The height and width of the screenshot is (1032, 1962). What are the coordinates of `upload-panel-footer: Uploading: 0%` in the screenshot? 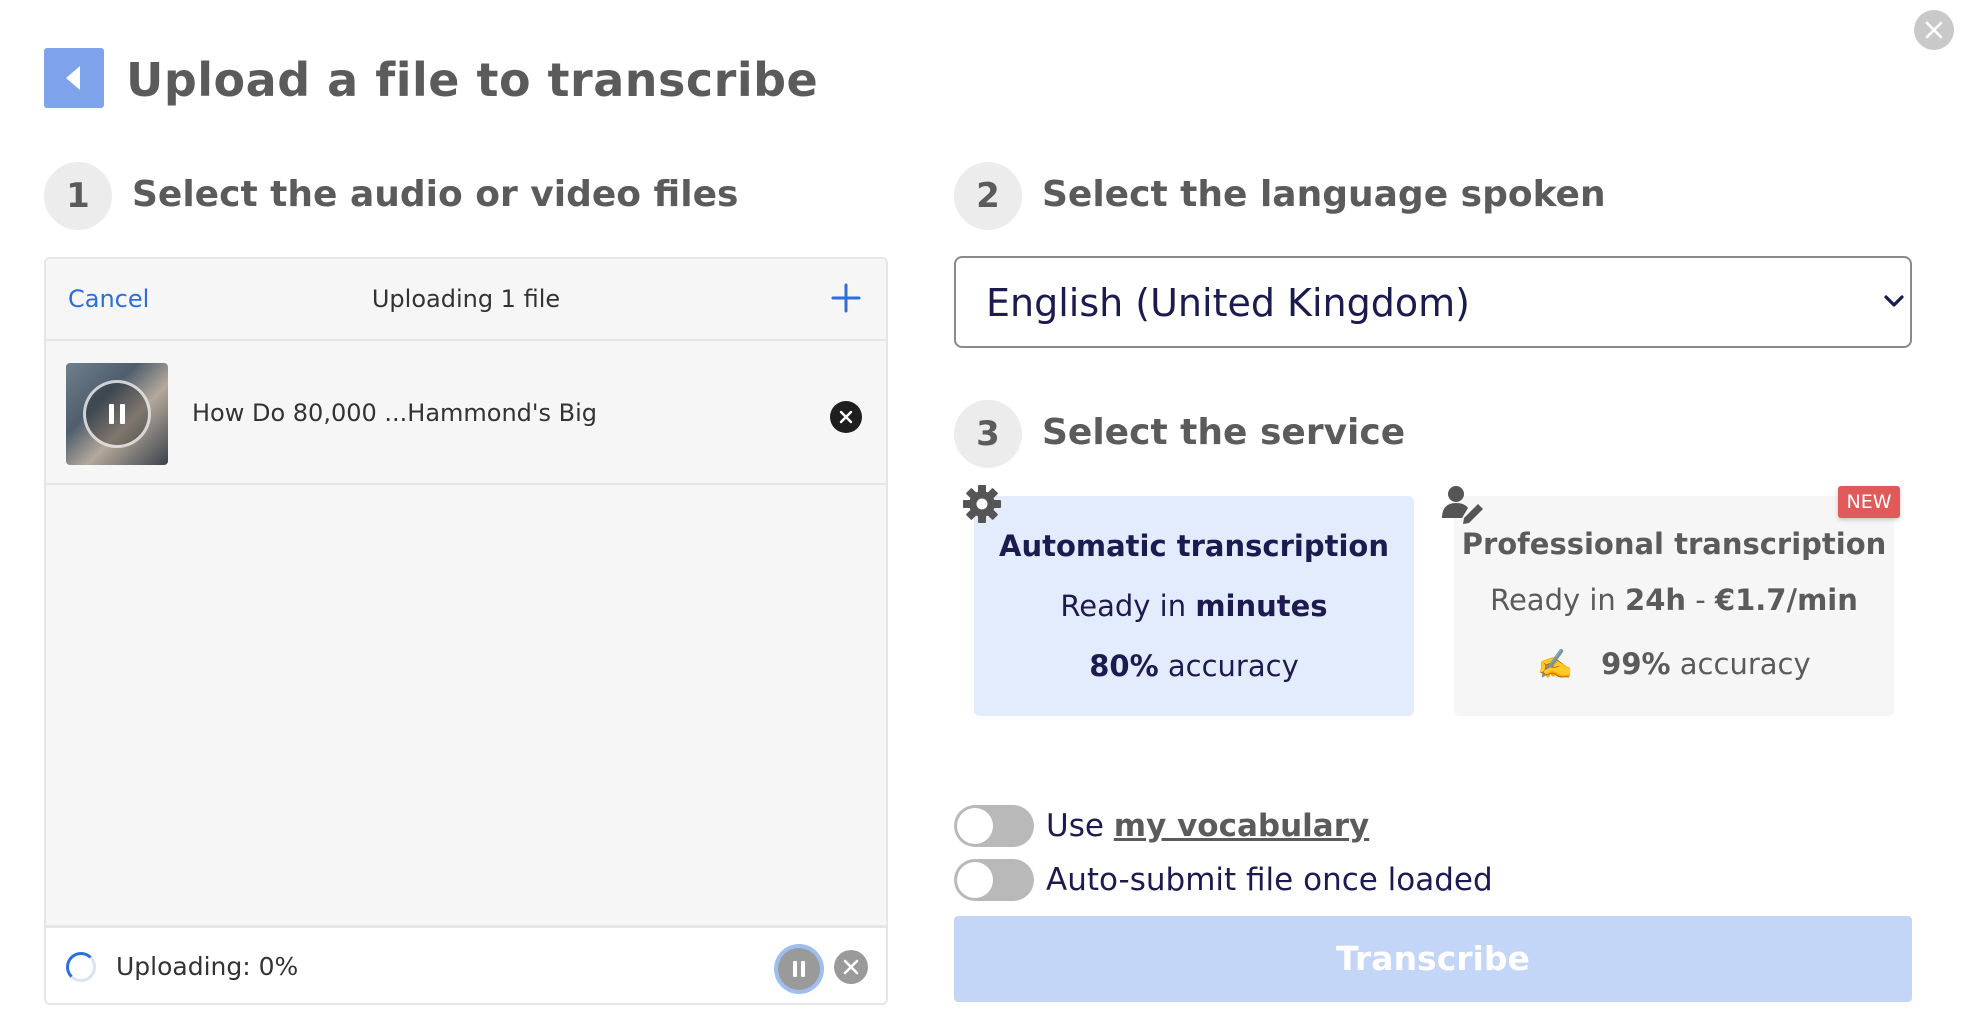 It's located at (466, 964).